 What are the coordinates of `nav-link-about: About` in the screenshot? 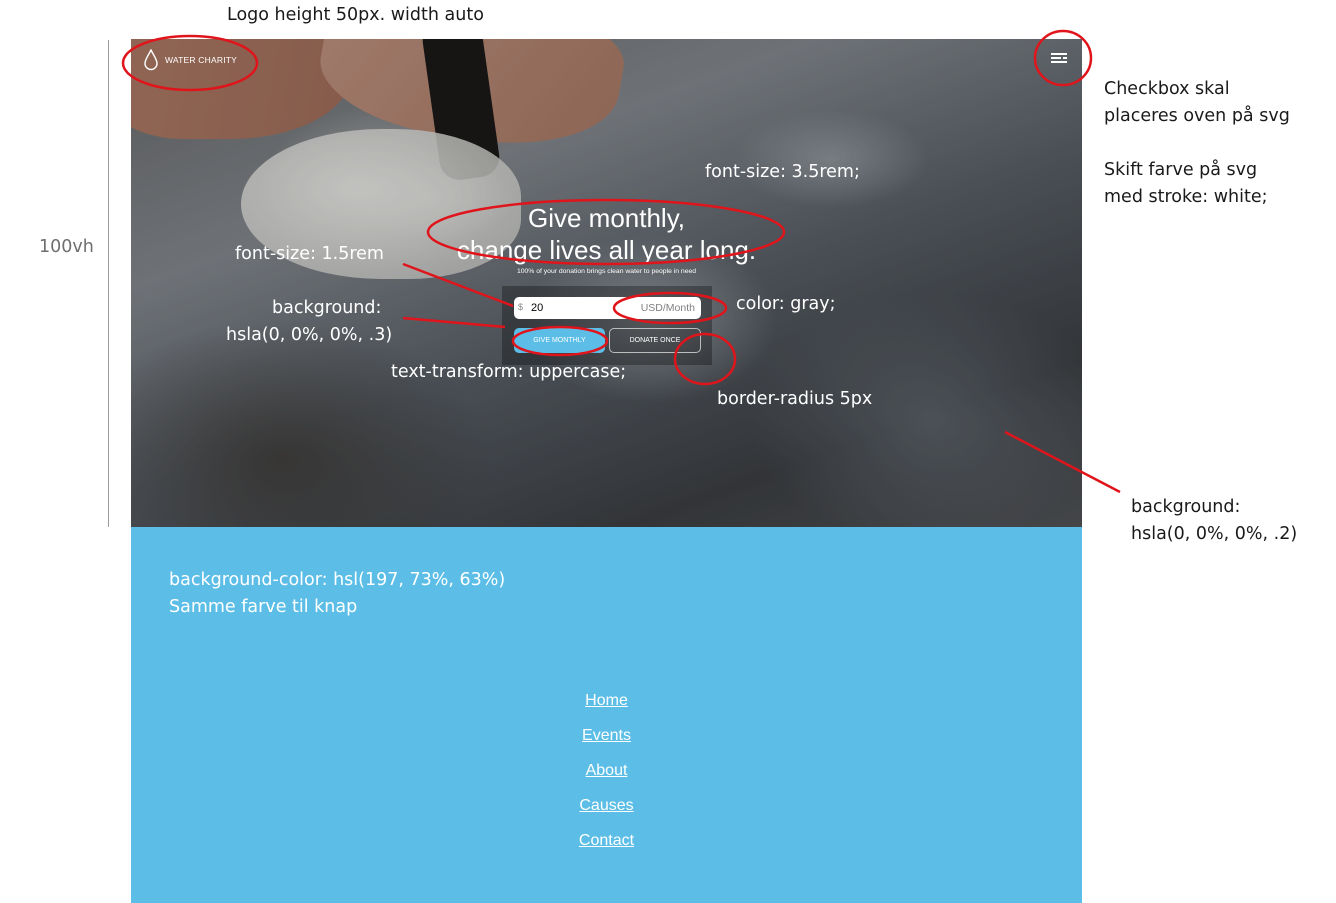 It's located at (606, 777).